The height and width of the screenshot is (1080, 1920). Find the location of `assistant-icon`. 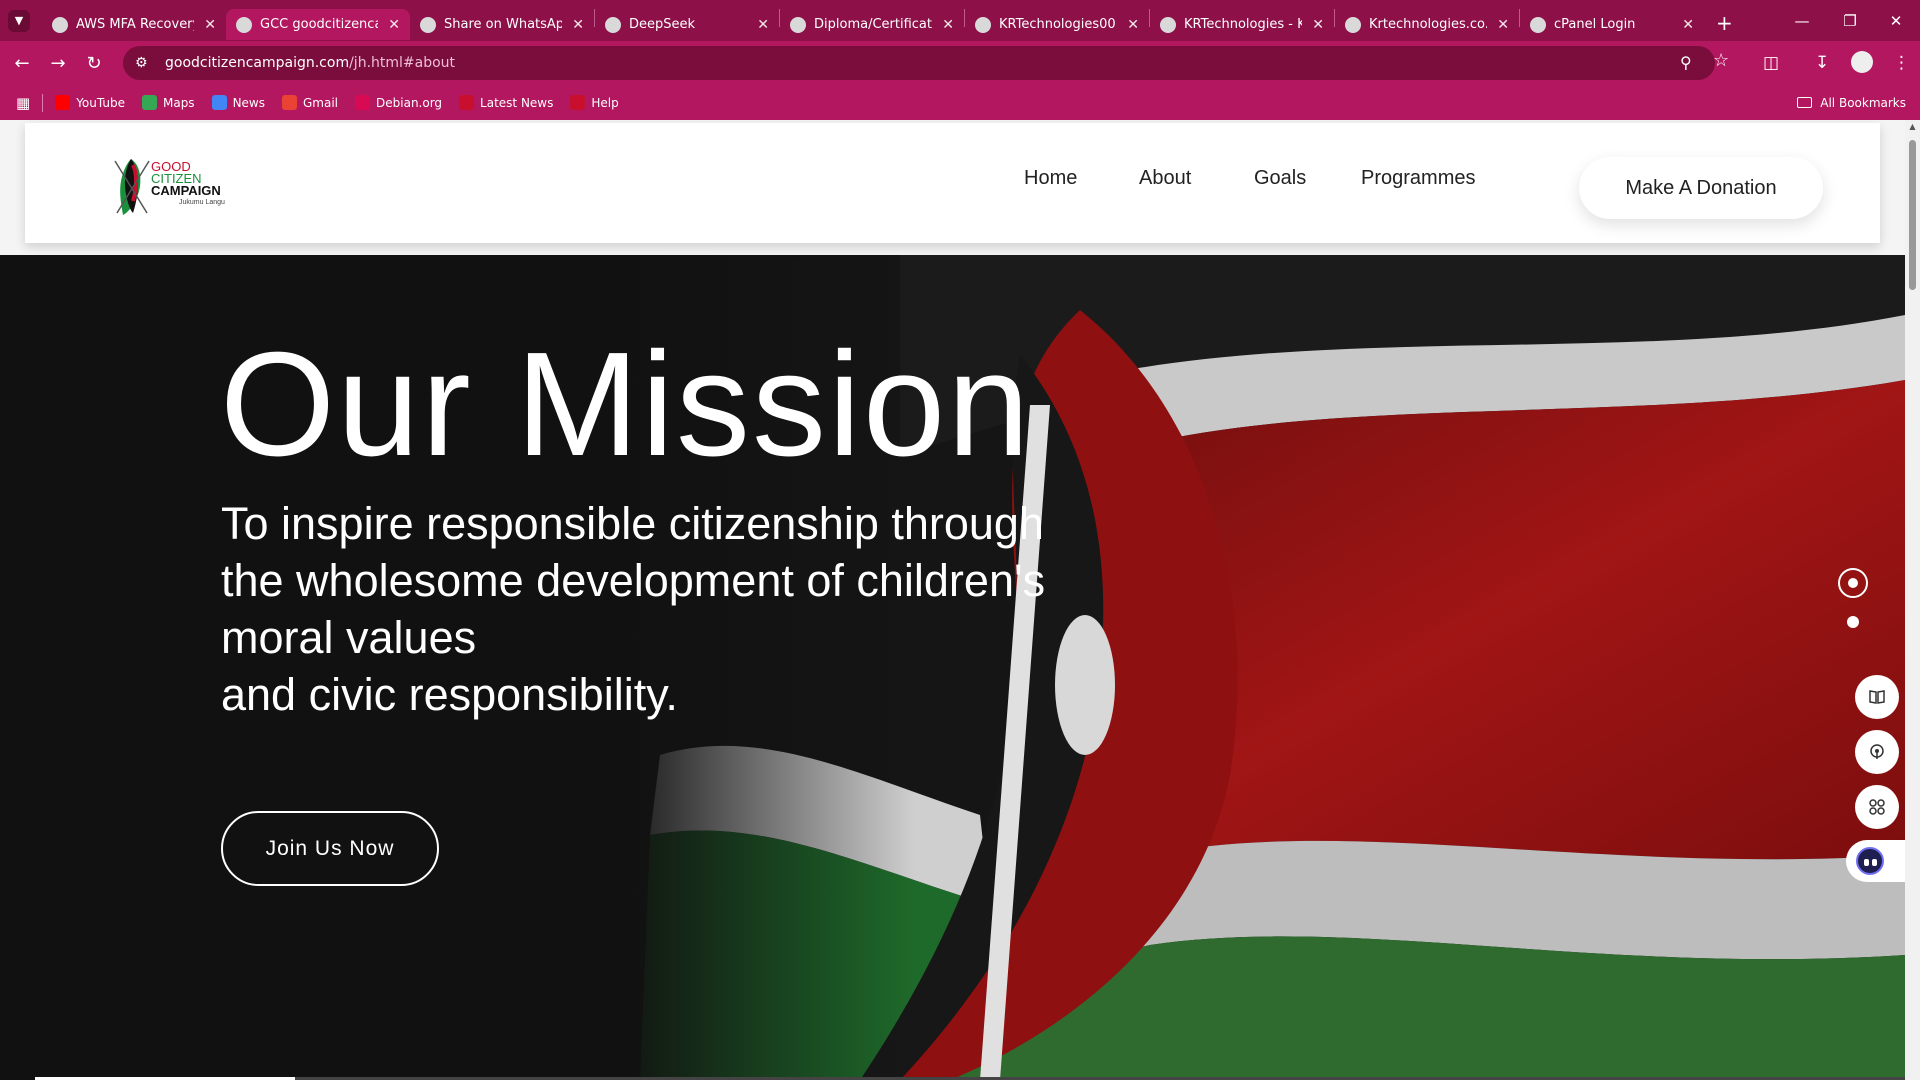

assistant-icon is located at coordinates (1875, 861).